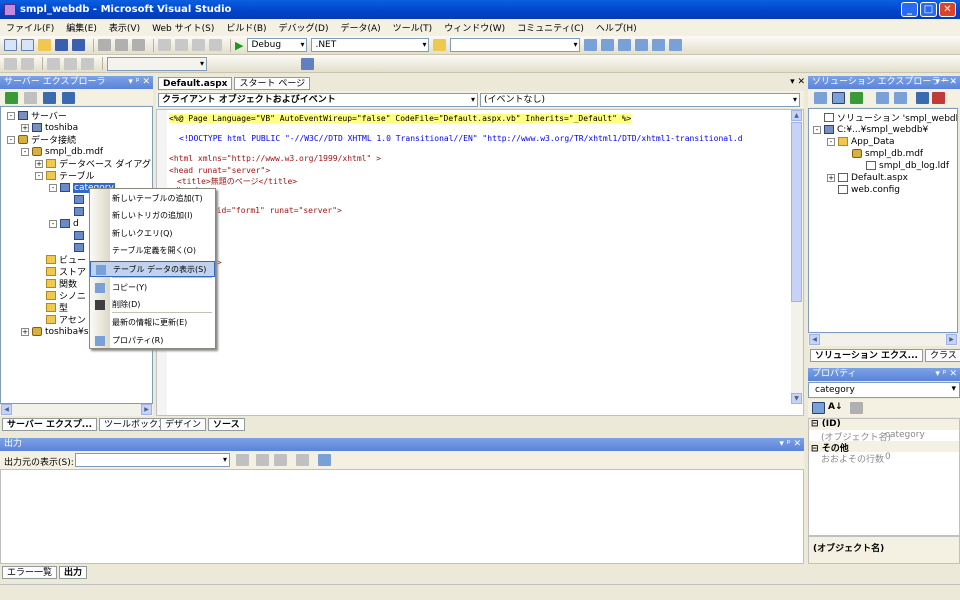 Image resolution: width=960 pixels, height=600 pixels. Describe the element at coordinates (882, 153) in the screenshot. I see `tree-node: smpl_db.mdf` at that location.